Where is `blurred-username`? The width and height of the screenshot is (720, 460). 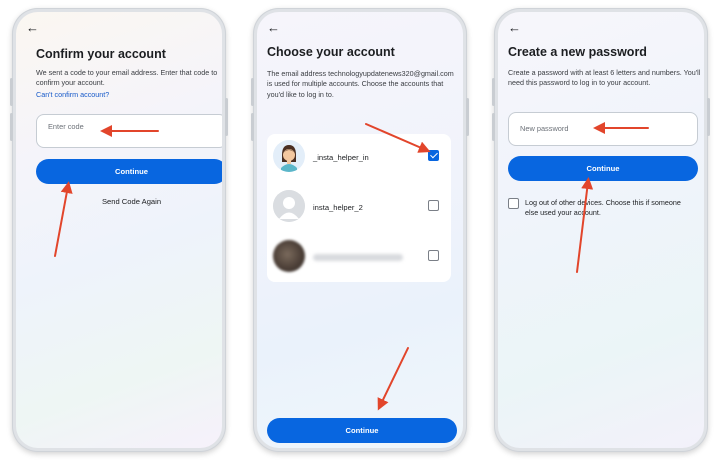
blurred-username is located at coordinates (358, 257).